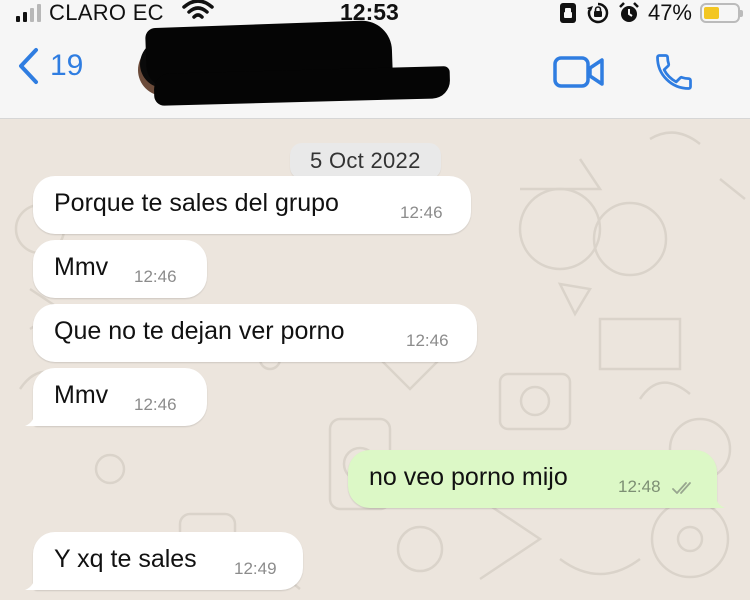 The height and width of the screenshot is (600, 750). I want to click on message-text: Porque te sales del grupo, so click(196, 203).